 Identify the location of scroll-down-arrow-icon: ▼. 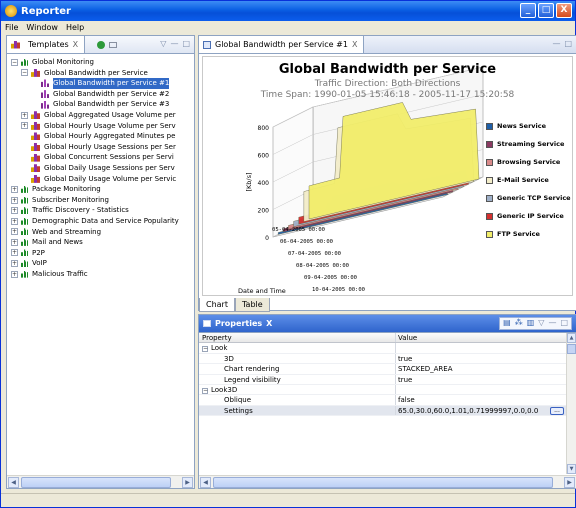
(571, 469).